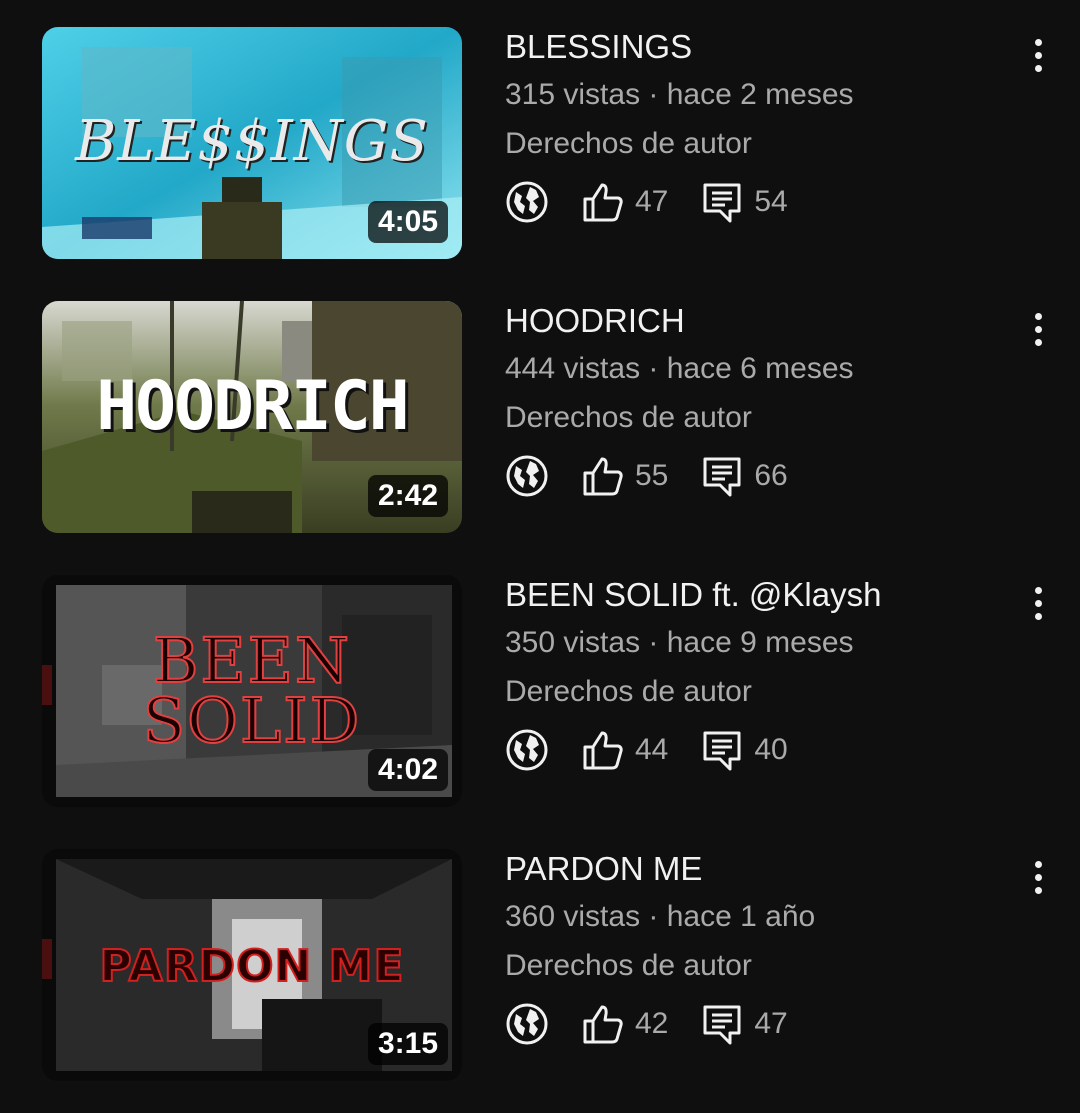  I want to click on duration-badge: 2:42, so click(407, 496).